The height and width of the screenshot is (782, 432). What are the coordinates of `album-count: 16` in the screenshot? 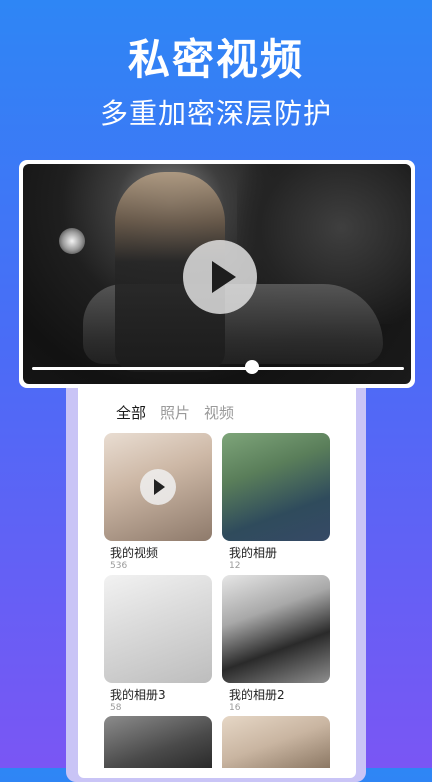 It's located at (235, 708).